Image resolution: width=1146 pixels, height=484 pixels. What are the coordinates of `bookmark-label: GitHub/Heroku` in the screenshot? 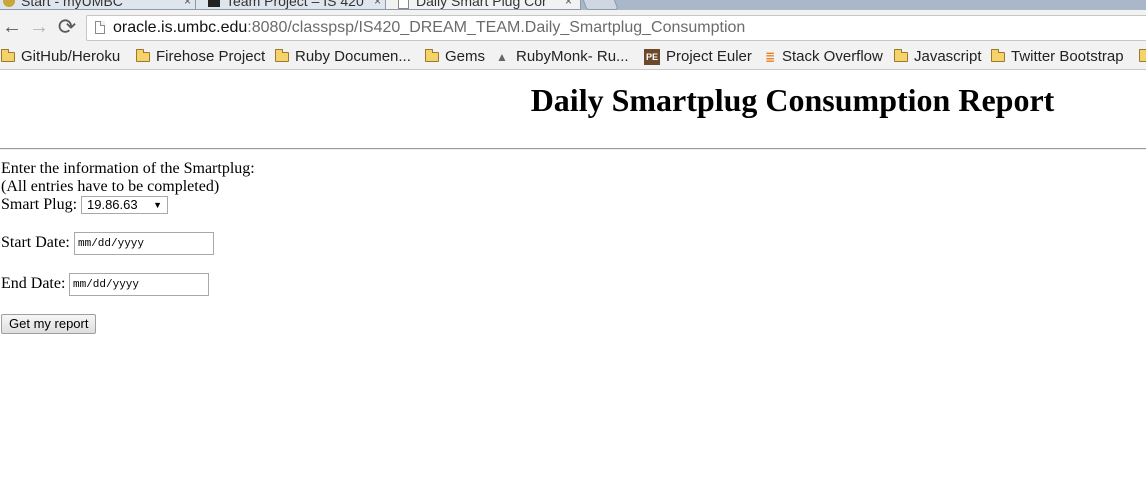 It's located at (71, 56).